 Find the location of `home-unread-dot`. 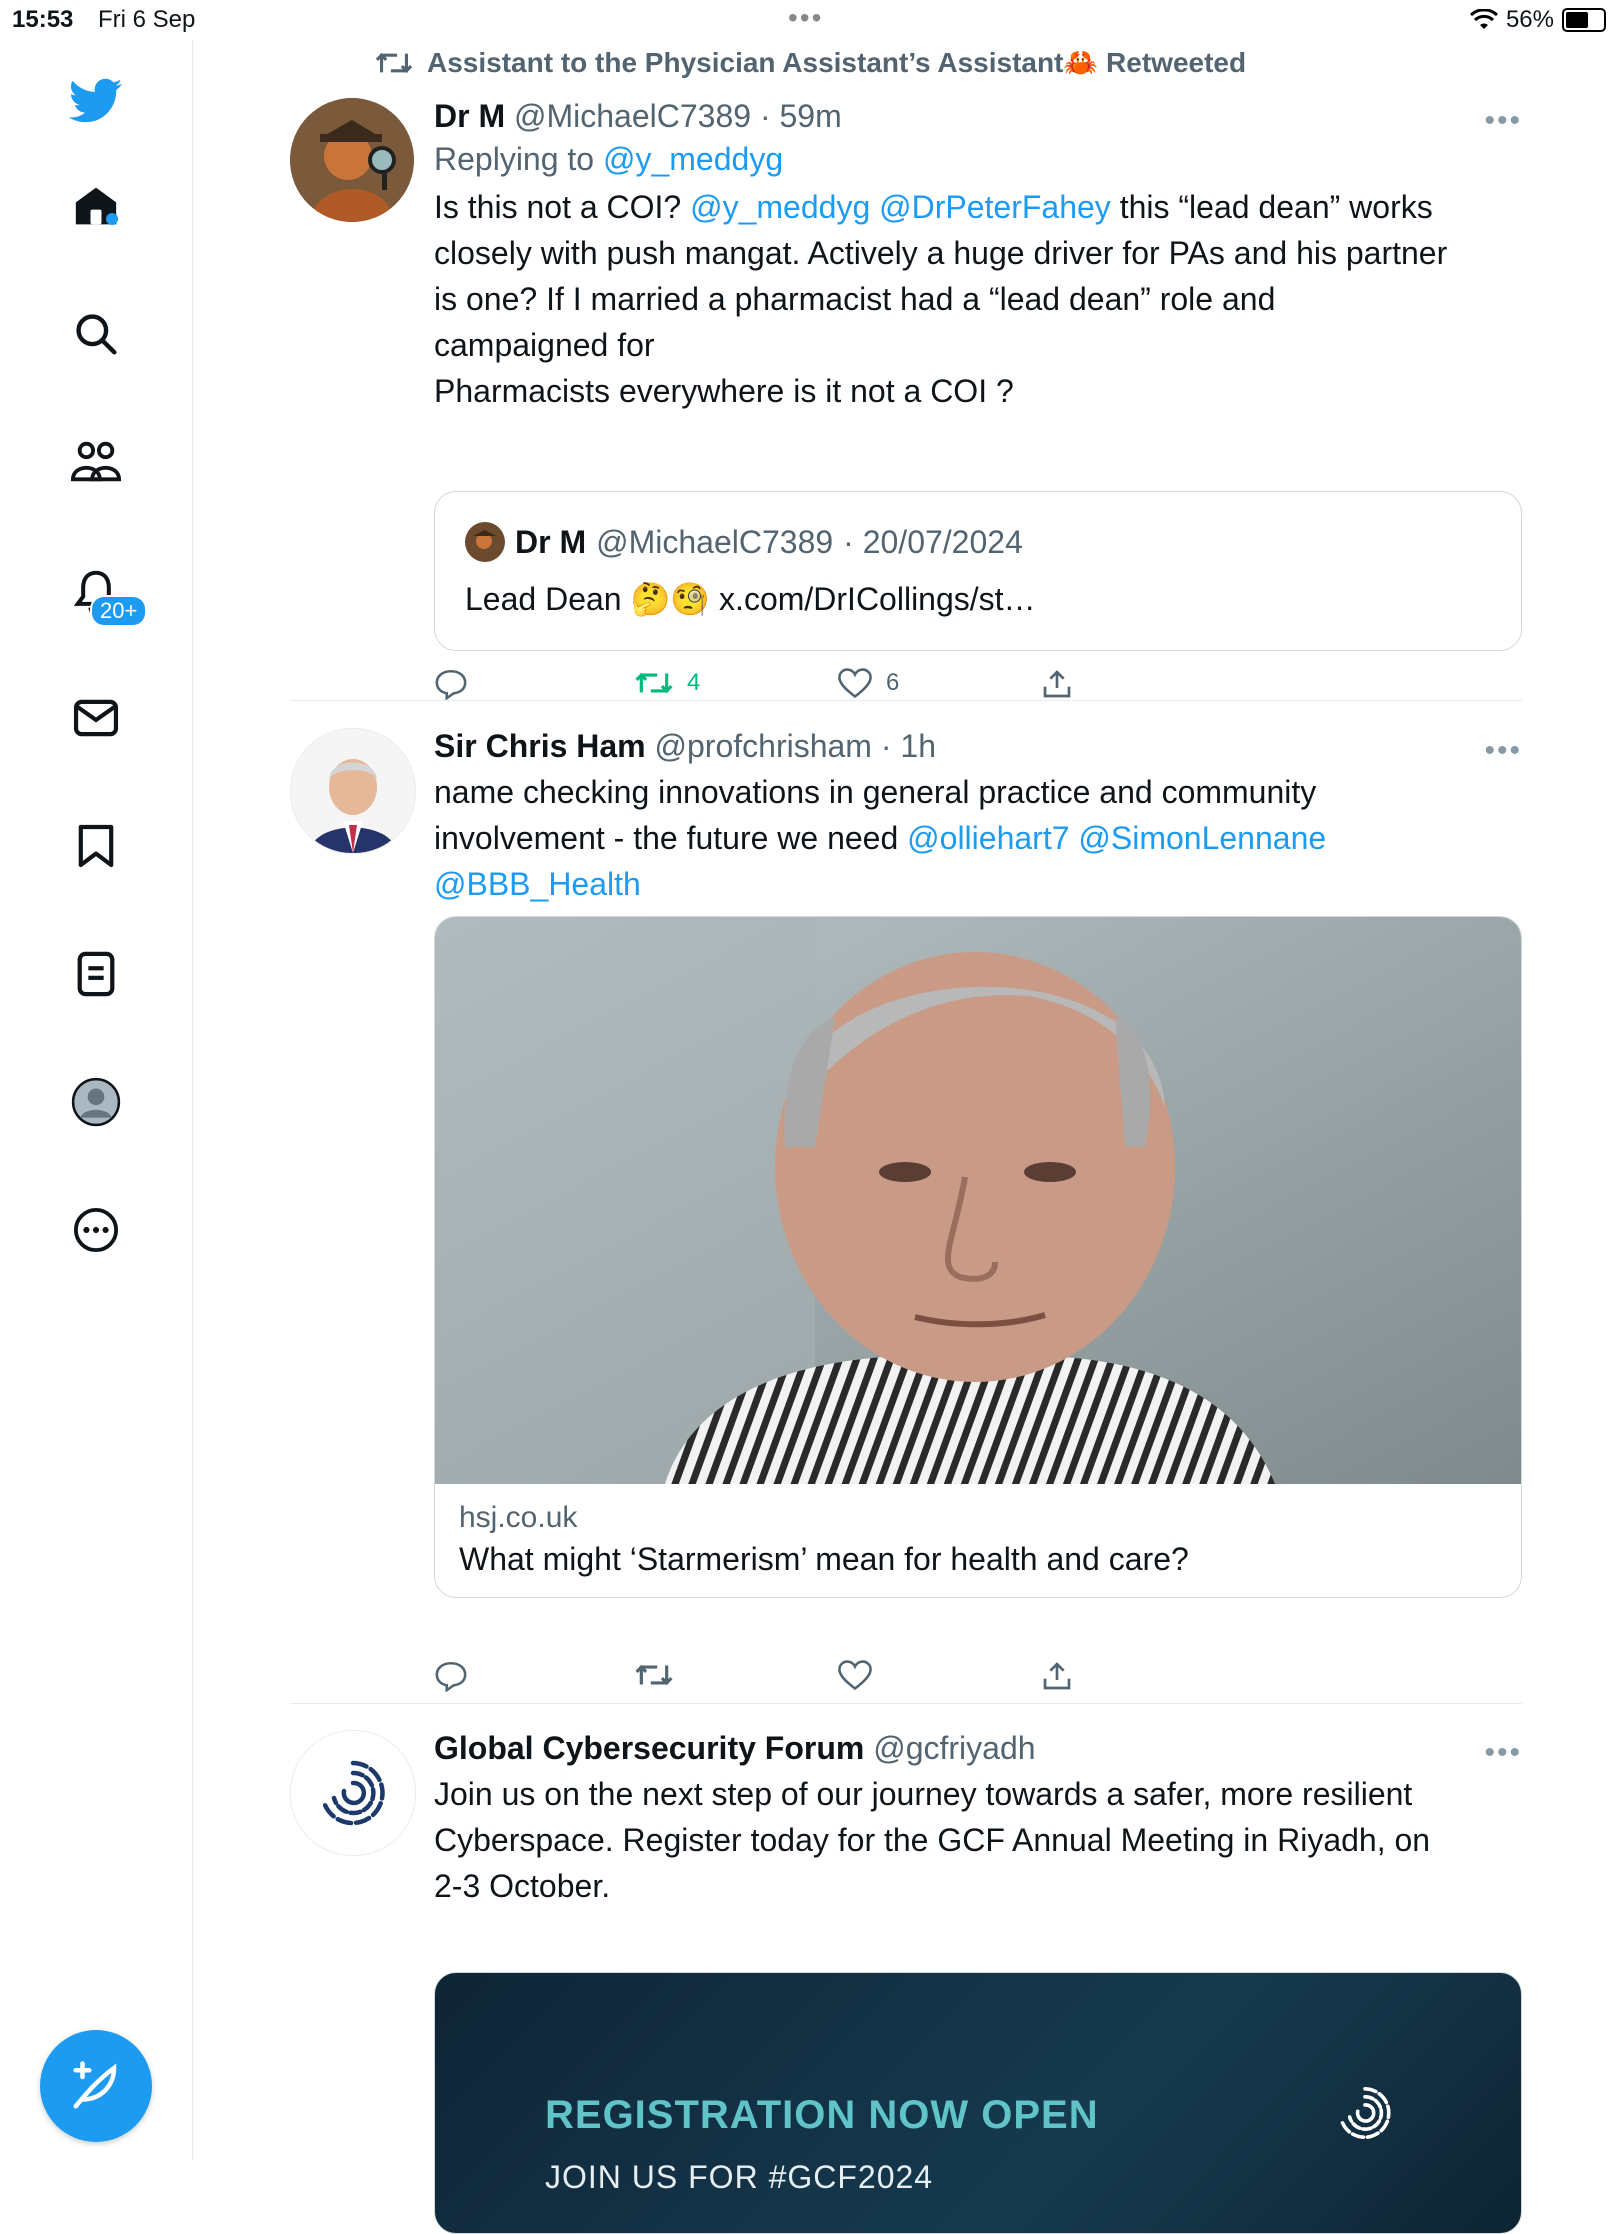

home-unread-dot is located at coordinates (112, 219).